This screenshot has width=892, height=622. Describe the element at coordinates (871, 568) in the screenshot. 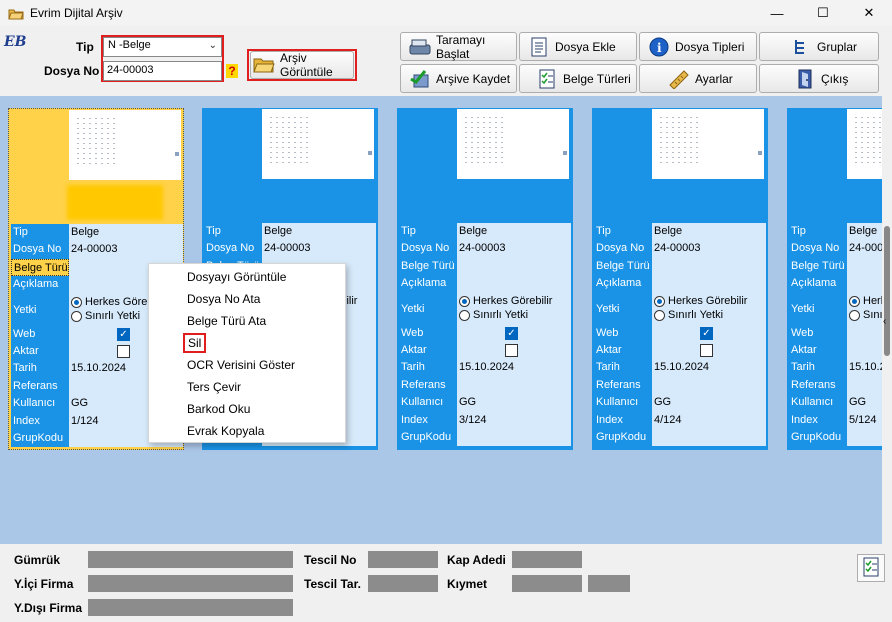

I see `checklist-button` at that location.